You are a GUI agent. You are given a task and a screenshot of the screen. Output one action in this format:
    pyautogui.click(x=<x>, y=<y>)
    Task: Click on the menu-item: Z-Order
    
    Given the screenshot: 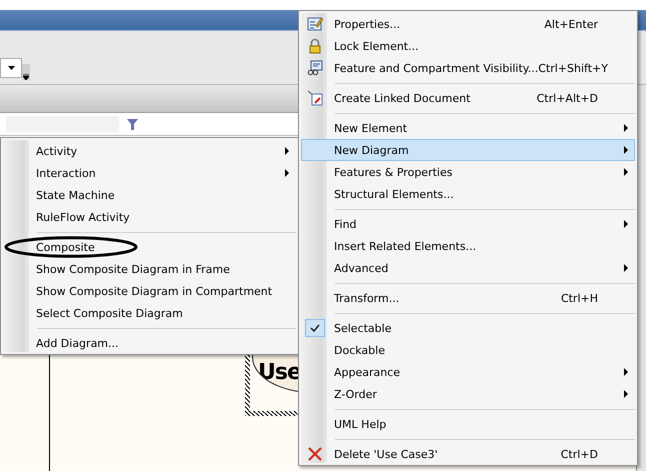 What is the action you would take?
    pyautogui.click(x=468, y=394)
    